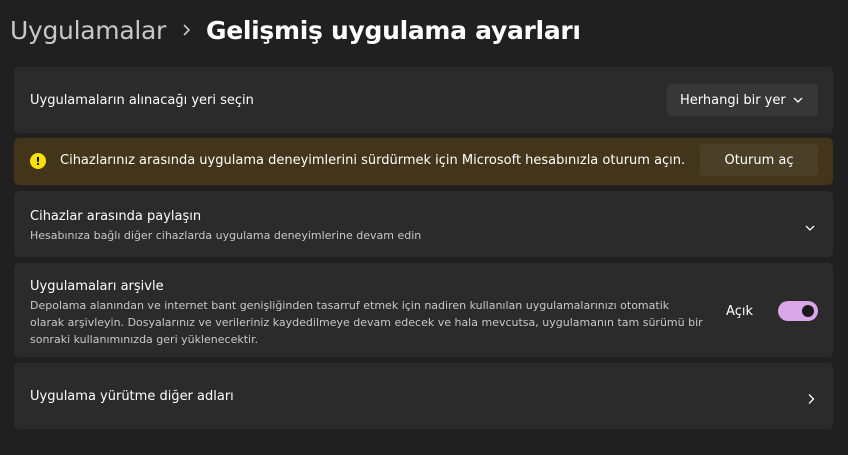 This screenshot has height=455, width=848. Describe the element at coordinates (142, 100) in the screenshot. I see `install-source-label: Uygulamaların alınacağı yeri seçin` at that location.